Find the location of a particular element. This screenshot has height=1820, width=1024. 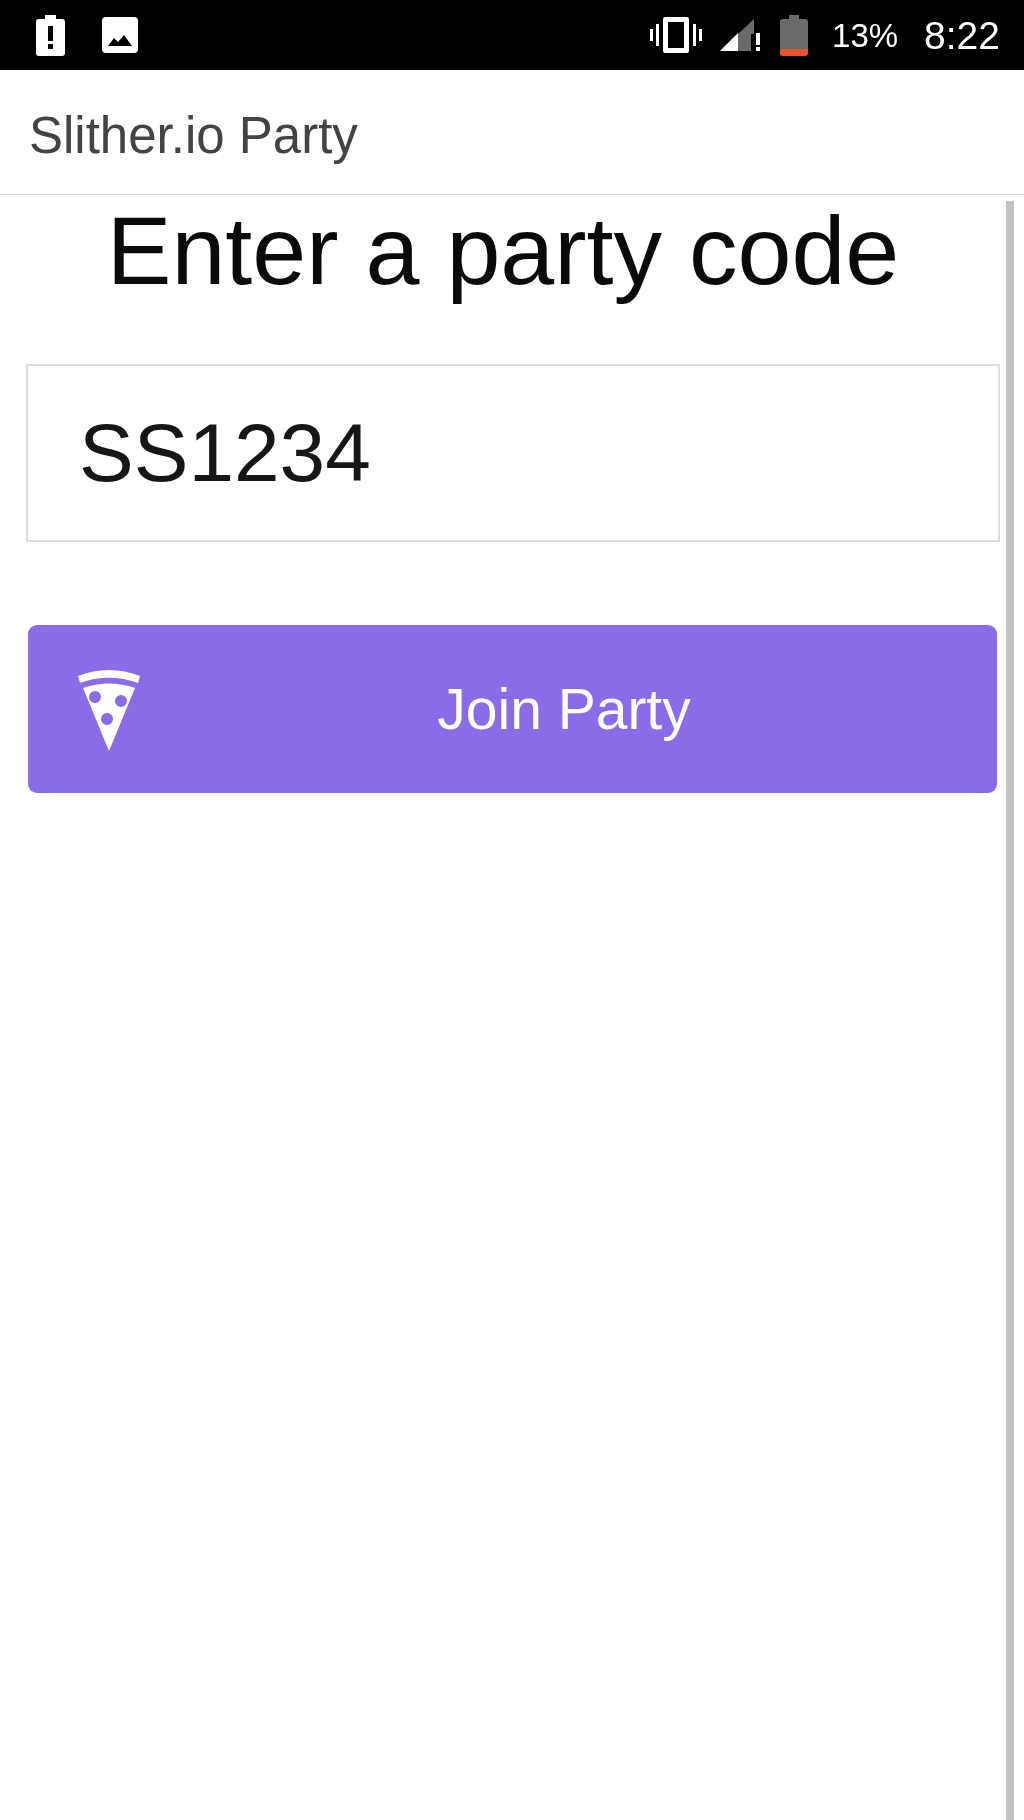

battery-icon is located at coordinates (794, 35).